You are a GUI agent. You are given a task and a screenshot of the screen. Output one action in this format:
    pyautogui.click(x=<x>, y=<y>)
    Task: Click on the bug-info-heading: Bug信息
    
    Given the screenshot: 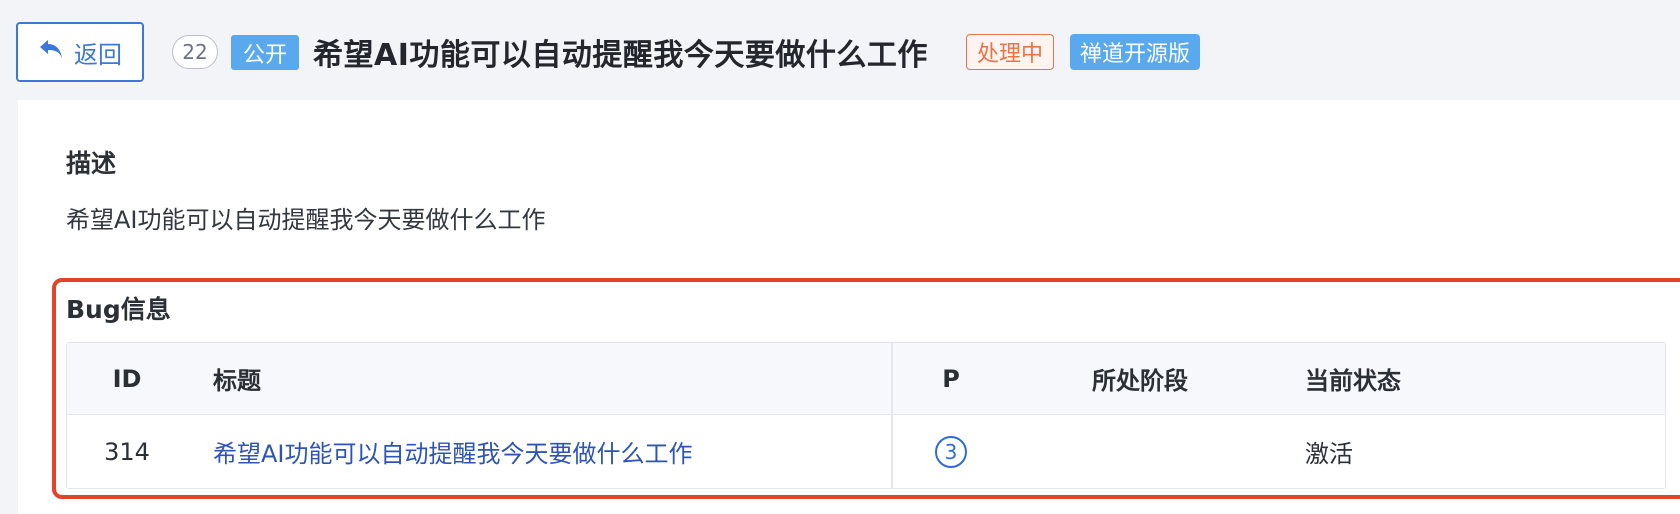 What is the action you would take?
    pyautogui.click(x=118, y=309)
    